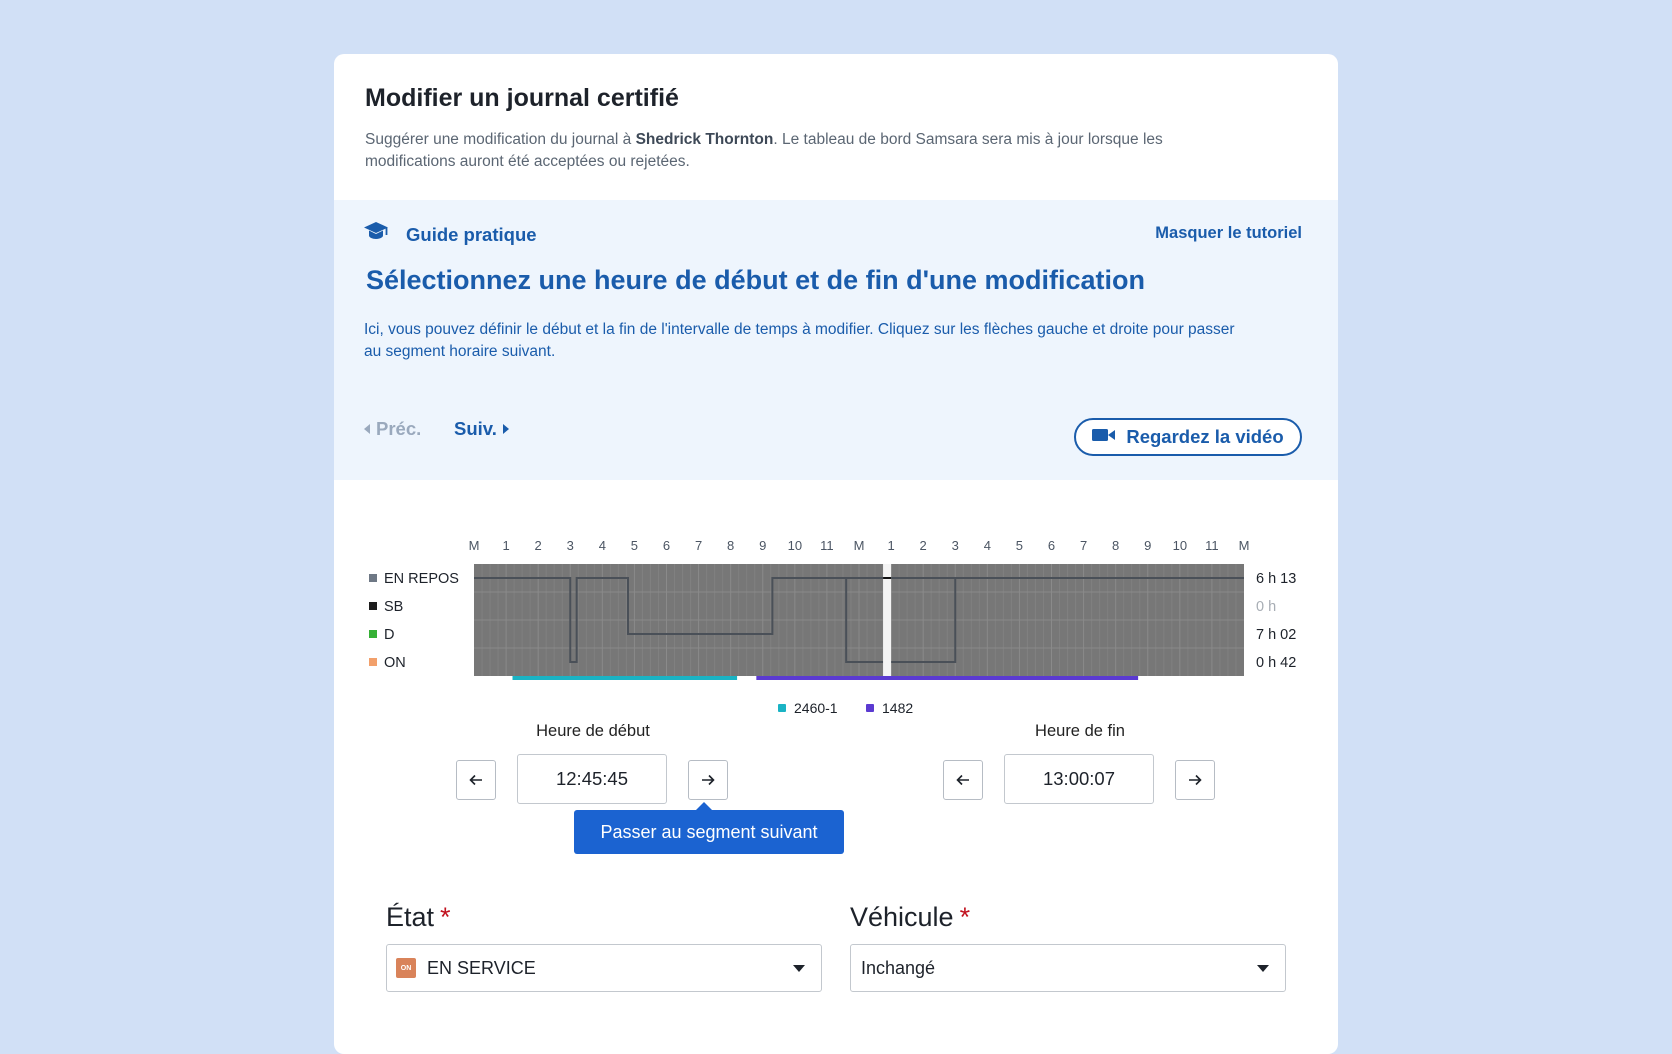 This screenshot has width=1672, height=1054. Describe the element at coordinates (897, 708) in the screenshot. I see `vehicle-legend-label: 1482` at that location.